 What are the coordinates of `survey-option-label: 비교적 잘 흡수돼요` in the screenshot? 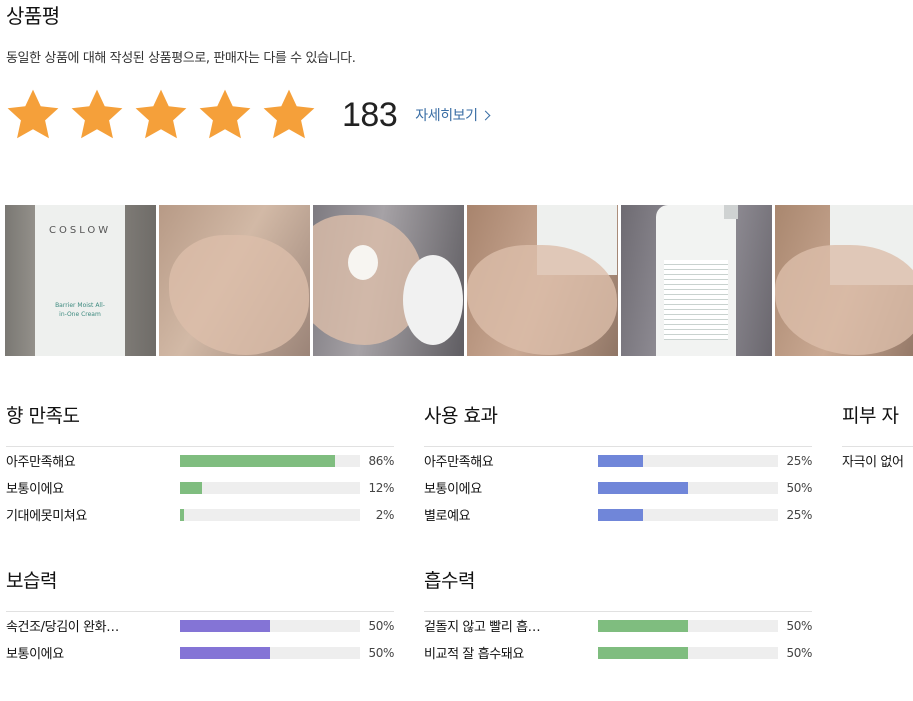 It's located at (474, 654).